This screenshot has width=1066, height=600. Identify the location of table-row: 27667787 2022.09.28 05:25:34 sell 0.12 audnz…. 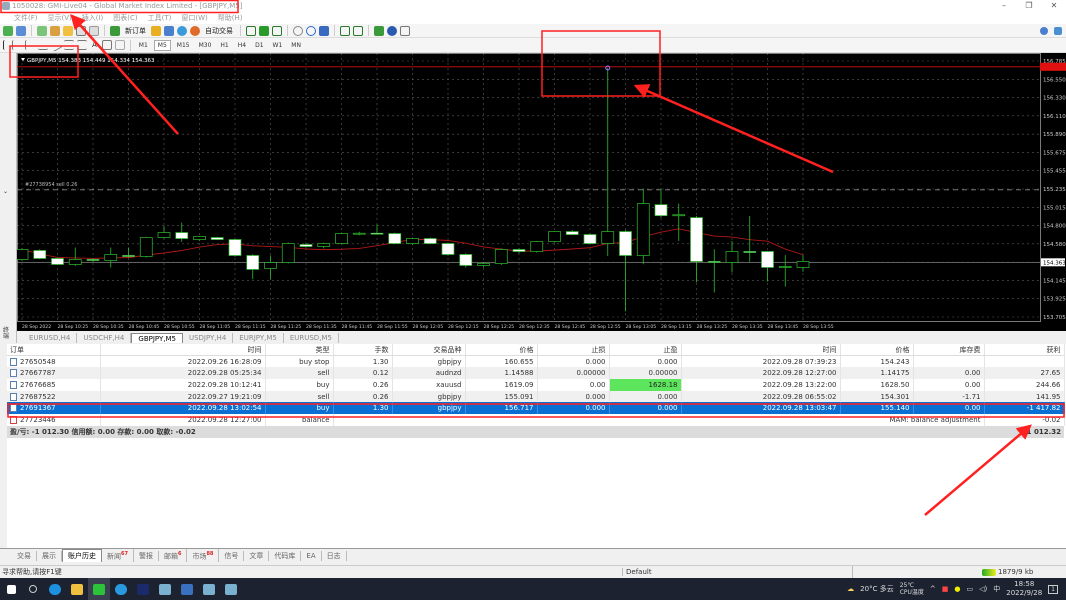
(536, 373).